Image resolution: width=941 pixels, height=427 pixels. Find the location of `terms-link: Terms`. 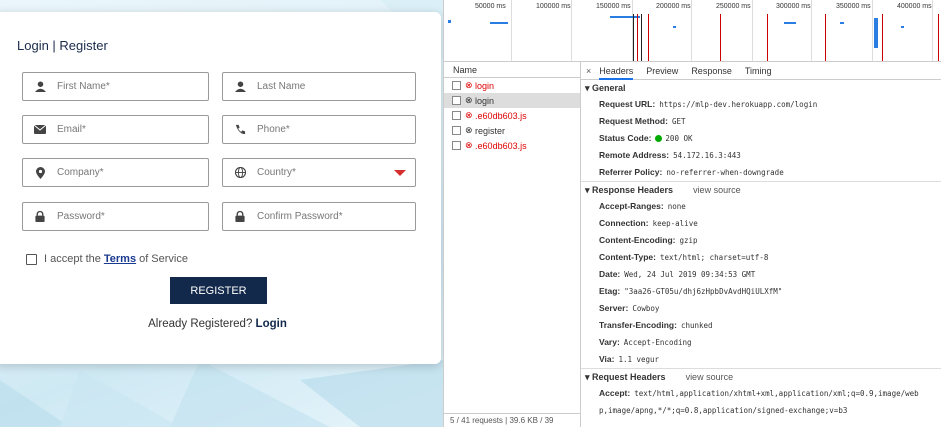

terms-link: Terms is located at coordinates (120, 259).